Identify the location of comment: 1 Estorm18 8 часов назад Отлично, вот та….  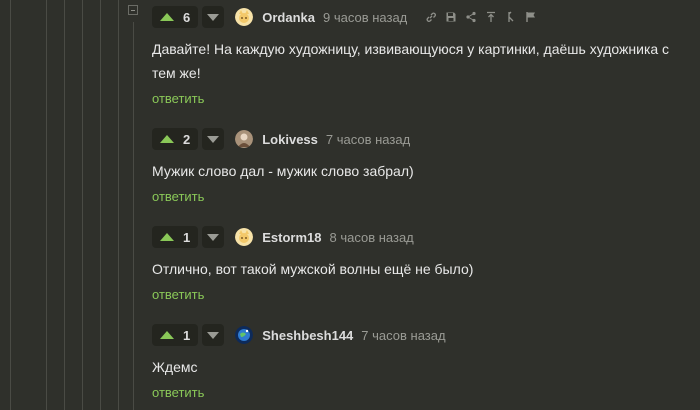
(426, 265).